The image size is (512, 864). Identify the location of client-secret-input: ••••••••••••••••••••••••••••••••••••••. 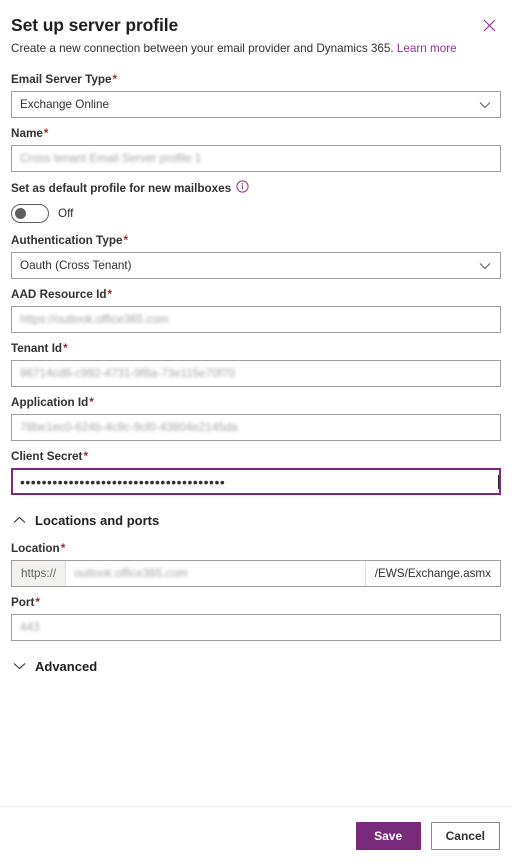
(256, 481).